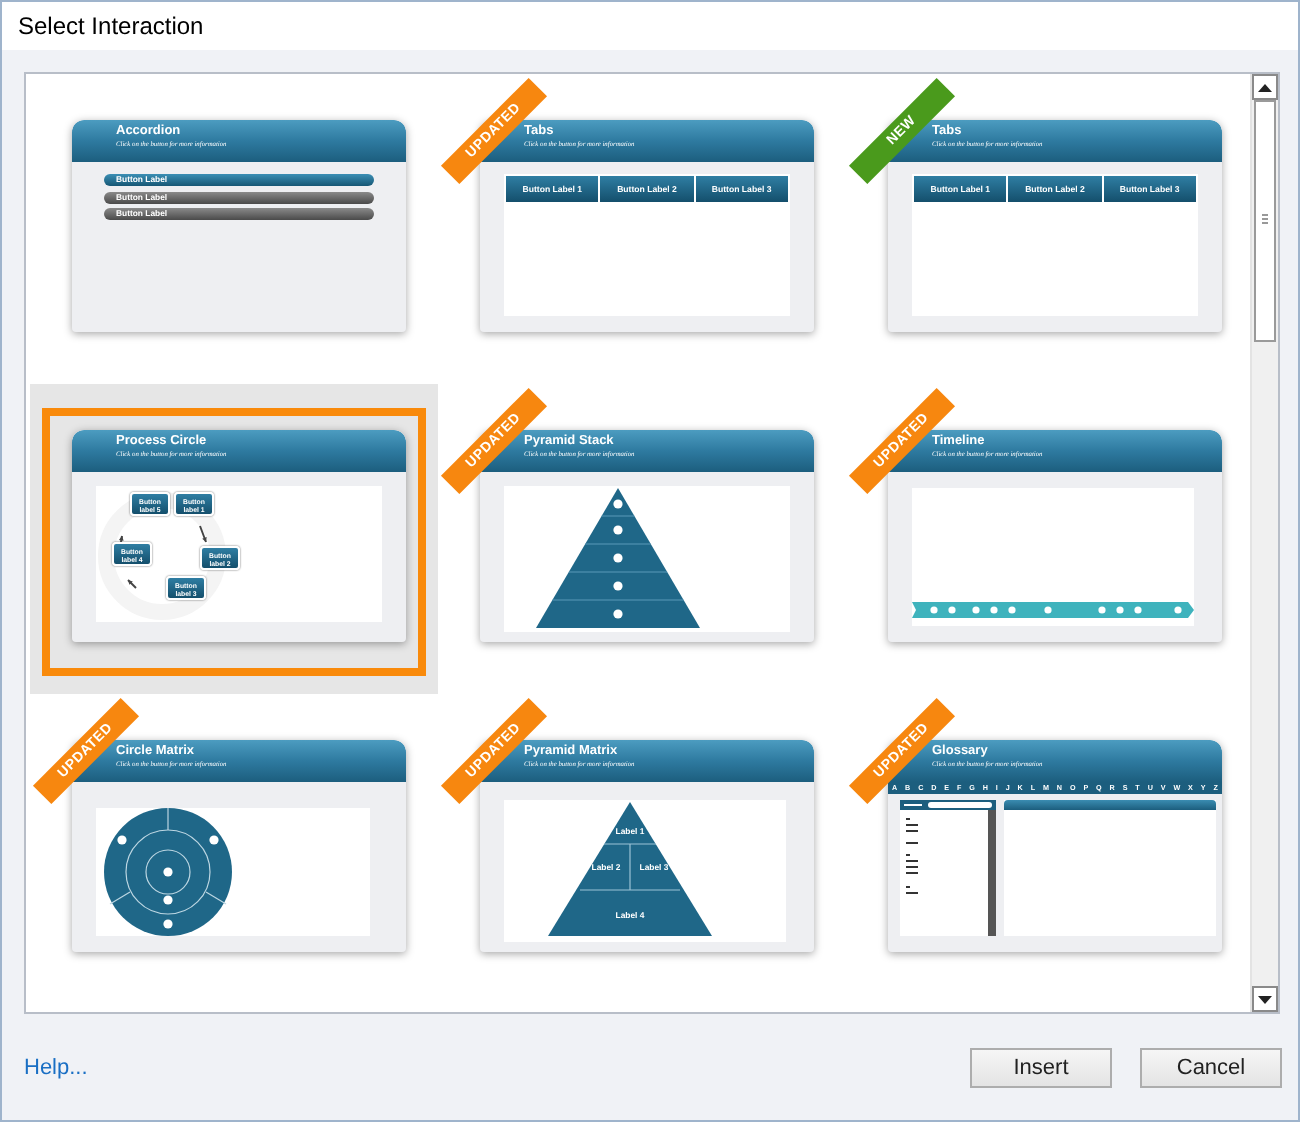 The image size is (1300, 1122). Describe the element at coordinates (948, 868) in the screenshot. I see `term-list-drawing` at that location.